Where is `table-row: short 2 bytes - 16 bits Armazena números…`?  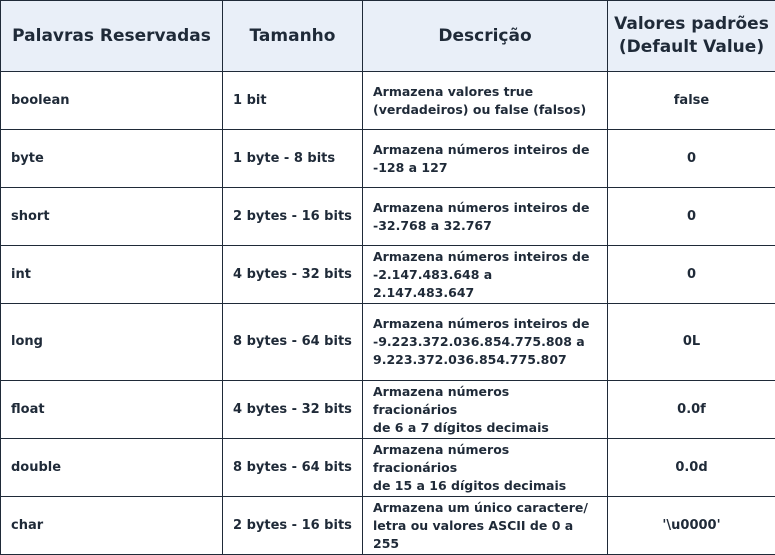
table-row: short 2 bytes - 16 bits Armazena números… is located at coordinates (387, 216).